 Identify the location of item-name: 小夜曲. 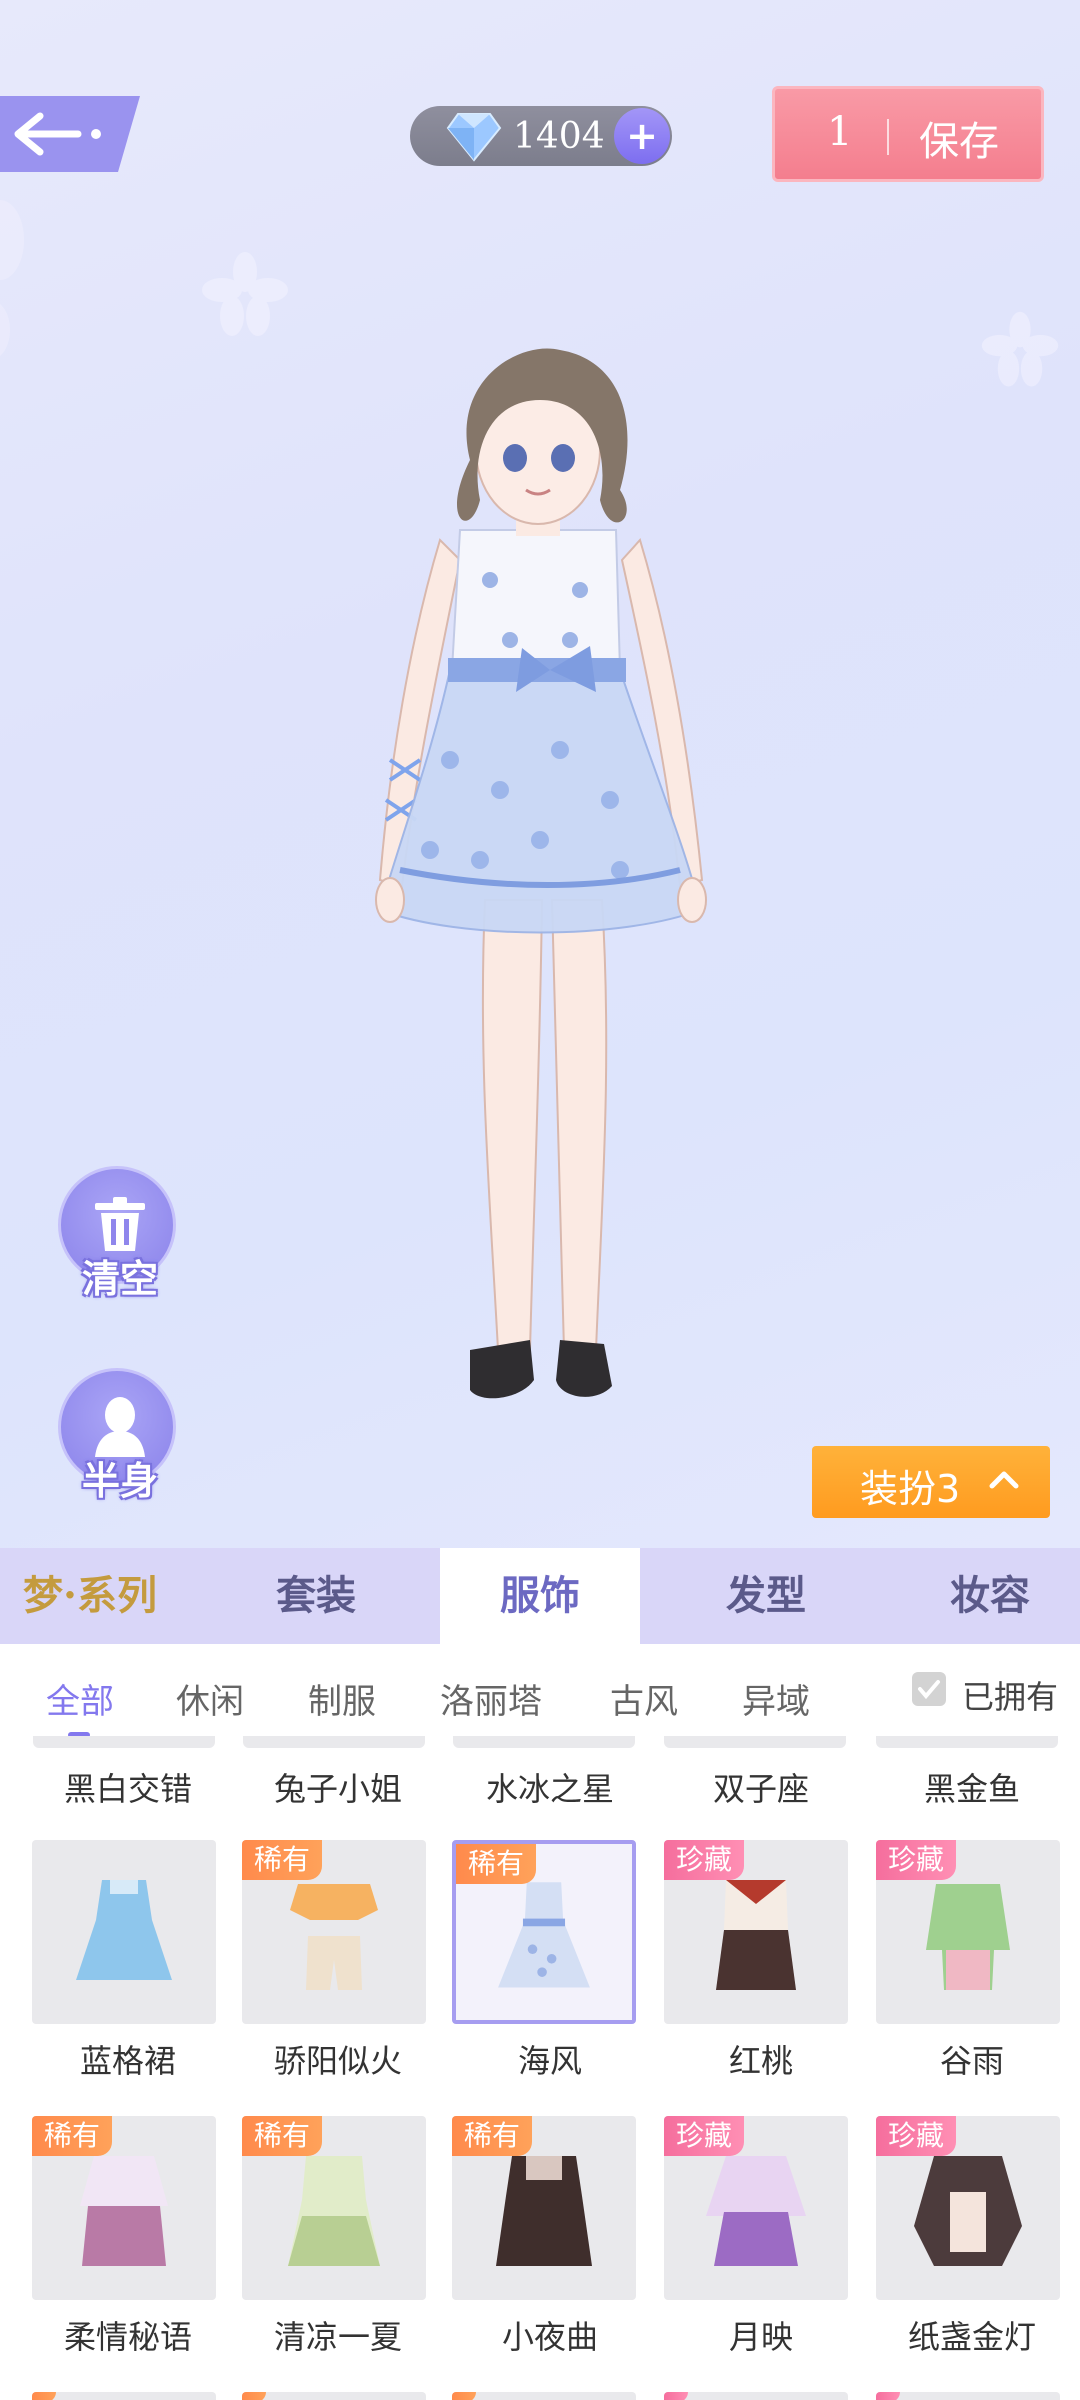
(549, 2337).